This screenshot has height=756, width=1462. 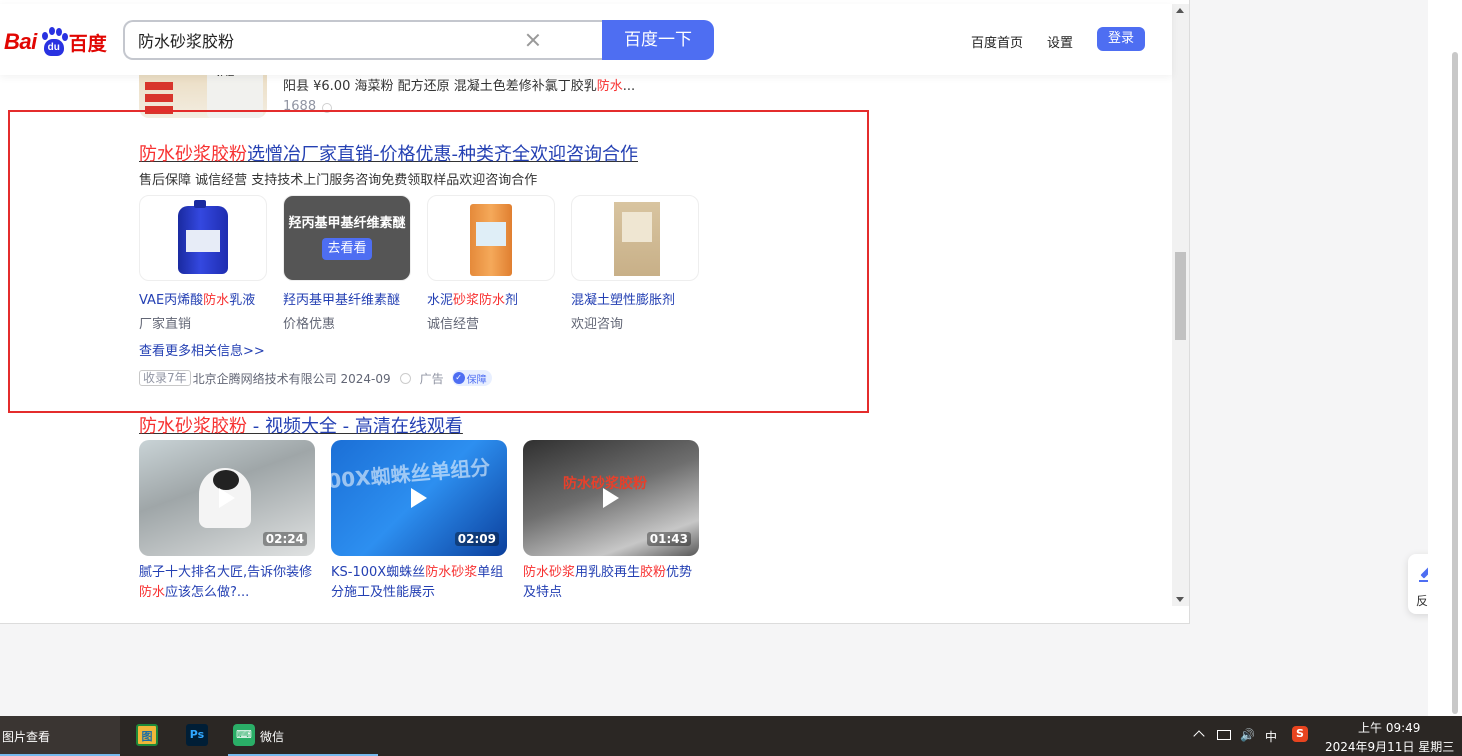 I want to click on video-result-title: 防水砂浆胶粉 - 视频大全 - 高清在线观看, so click(x=301, y=425).